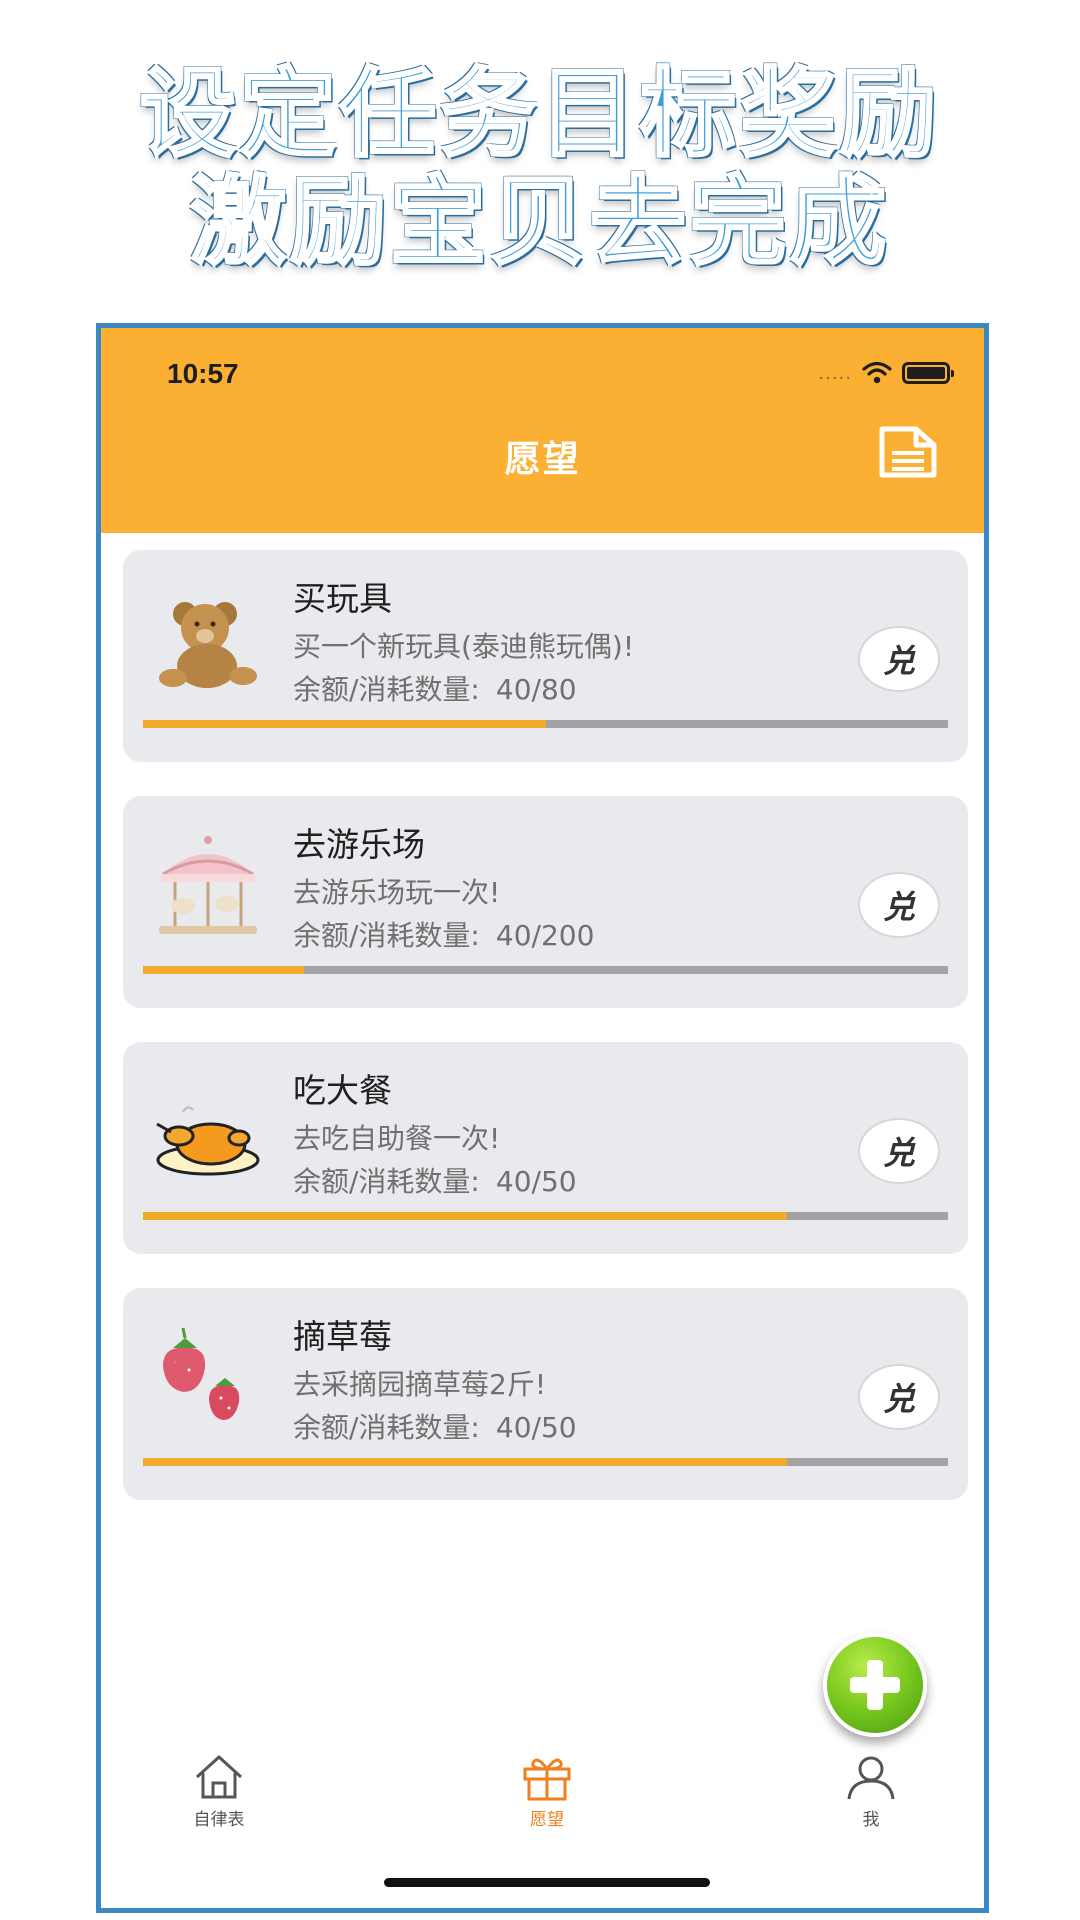 This screenshot has height=1920, width=1080. Describe the element at coordinates (219, 1777) in the screenshot. I see `home-icon` at that location.